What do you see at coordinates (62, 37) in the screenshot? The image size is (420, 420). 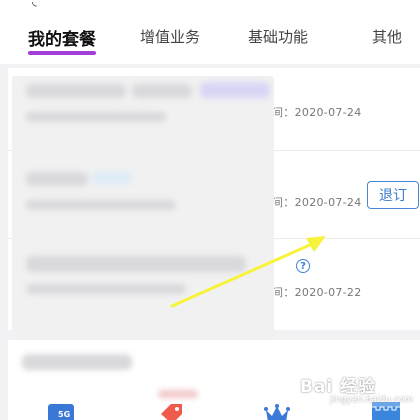 I see `tab-my-package: 我的套餐` at bounding box center [62, 37].